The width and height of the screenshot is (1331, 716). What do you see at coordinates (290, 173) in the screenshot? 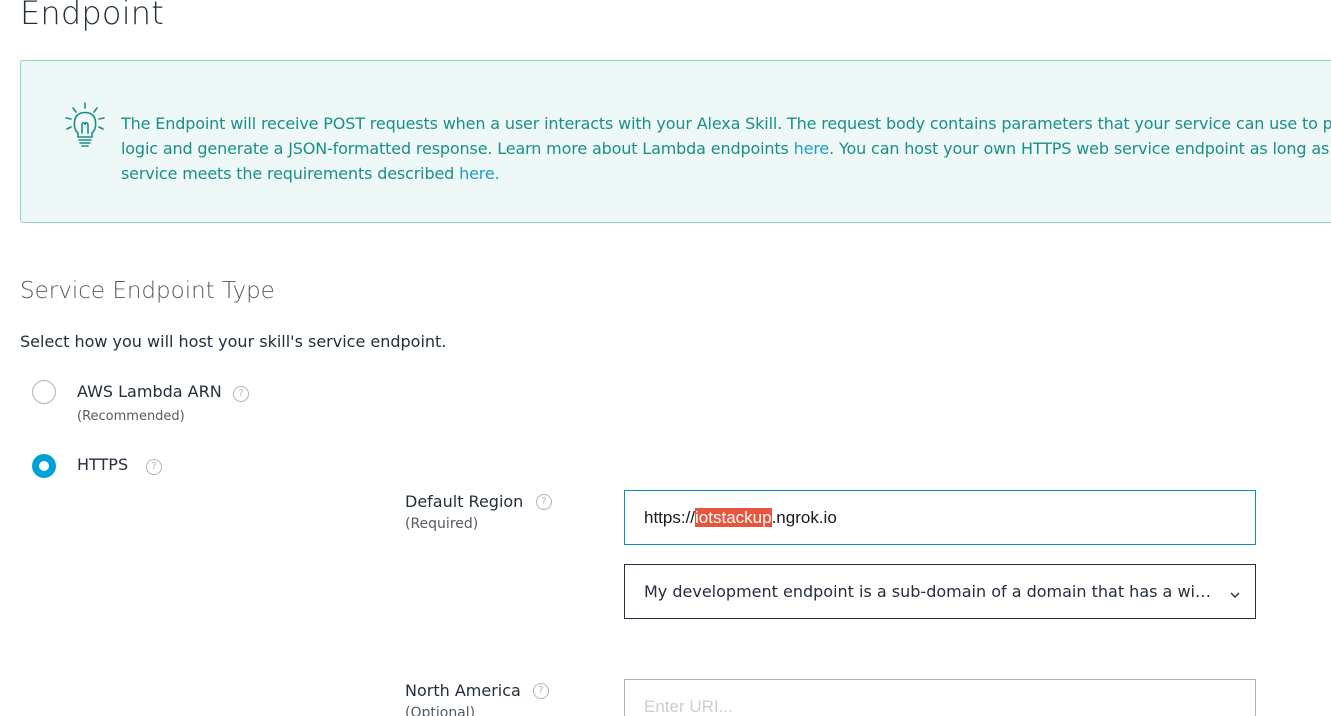
I see `info-line-3-text: service meets the requirements described` at bounding box center [290, 173].